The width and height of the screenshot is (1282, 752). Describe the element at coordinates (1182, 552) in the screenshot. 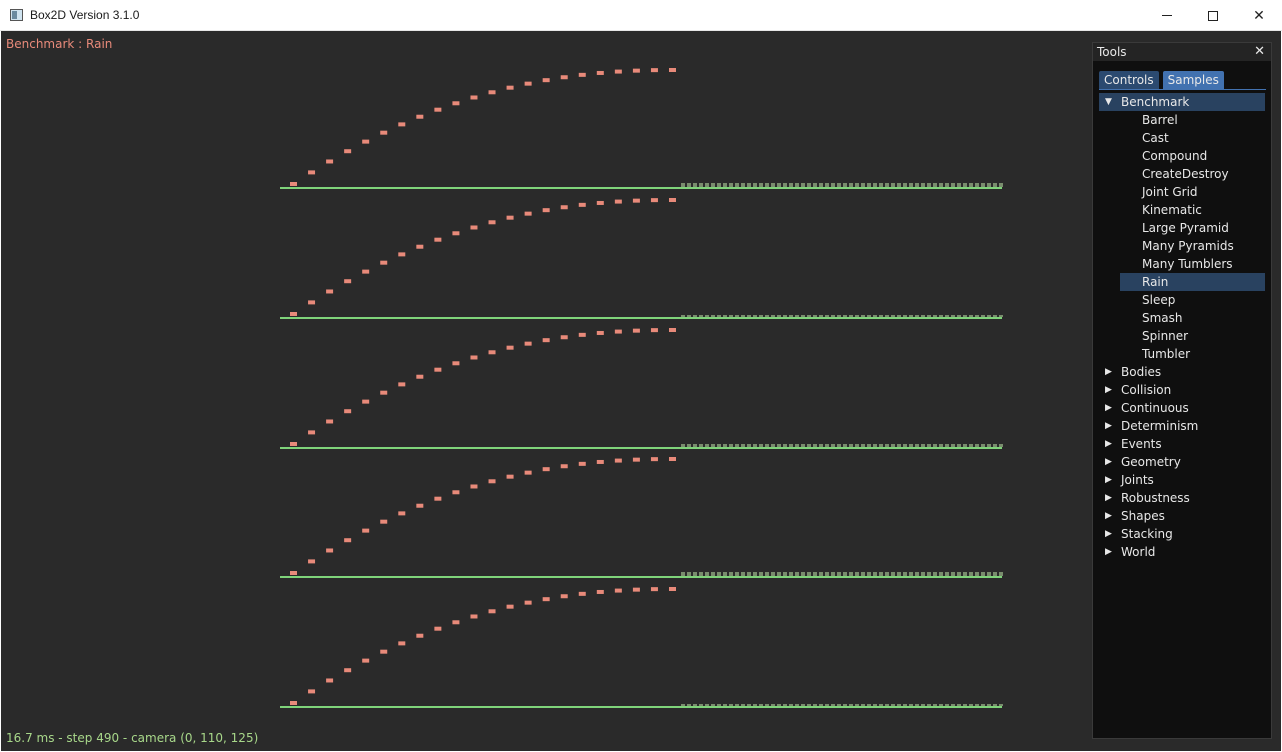

I see `tree-category-world: ▶ World` at that location.